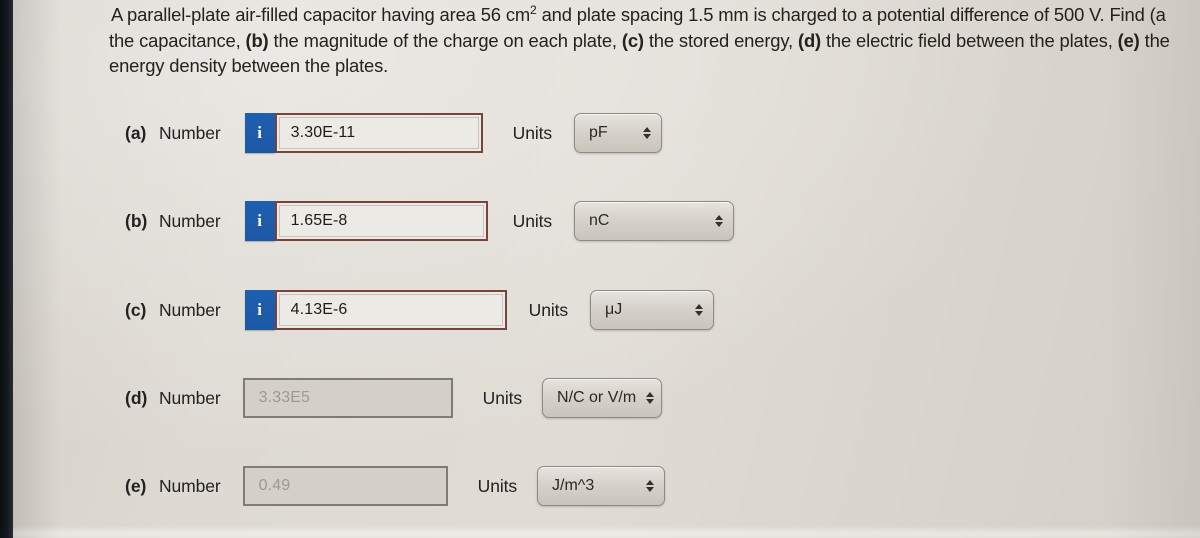 Image resolution: width=1200 pixels, height=538 pixels. What do you see at coordinates (532, 132) in the screenshot?
I see `answer-row-a-units-label: Units` at bounding box center [532, 132].